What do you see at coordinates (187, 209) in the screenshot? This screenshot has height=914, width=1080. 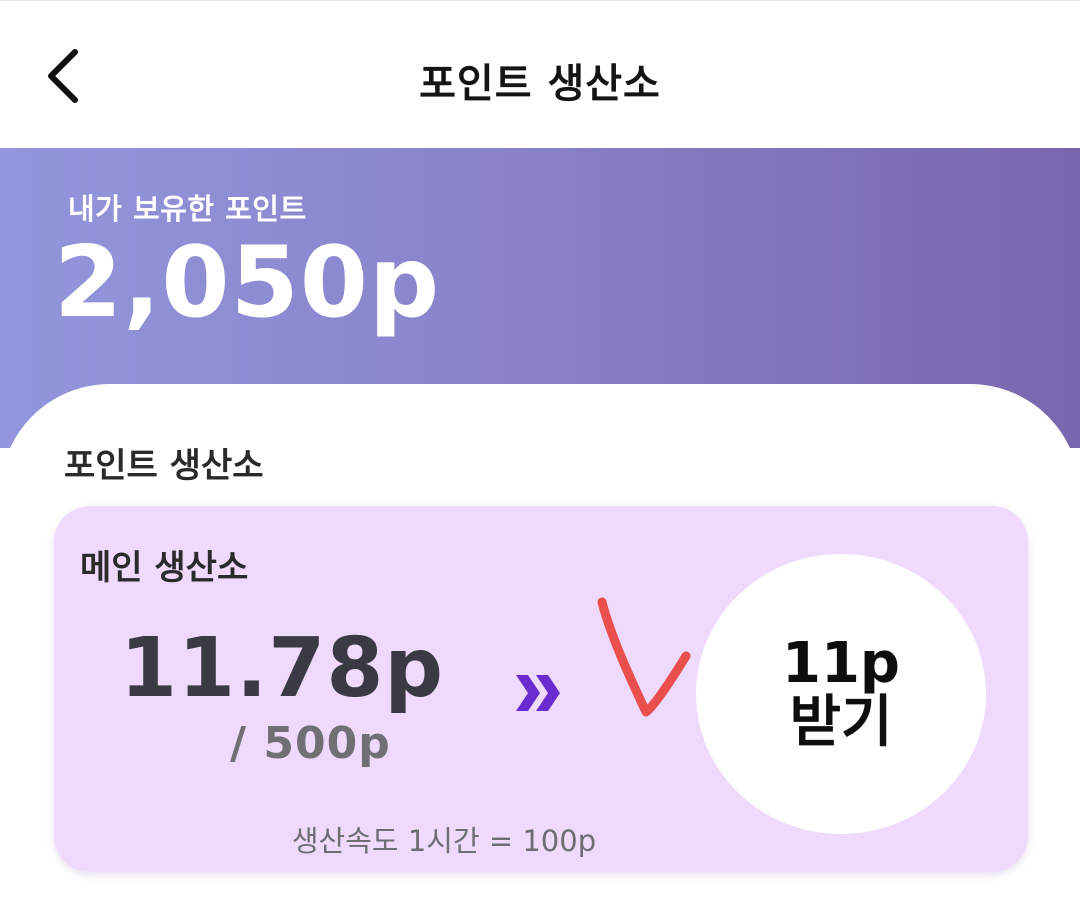 I see `balance-label: 내가 보유한 포인트` at bounding box center [187, 209].